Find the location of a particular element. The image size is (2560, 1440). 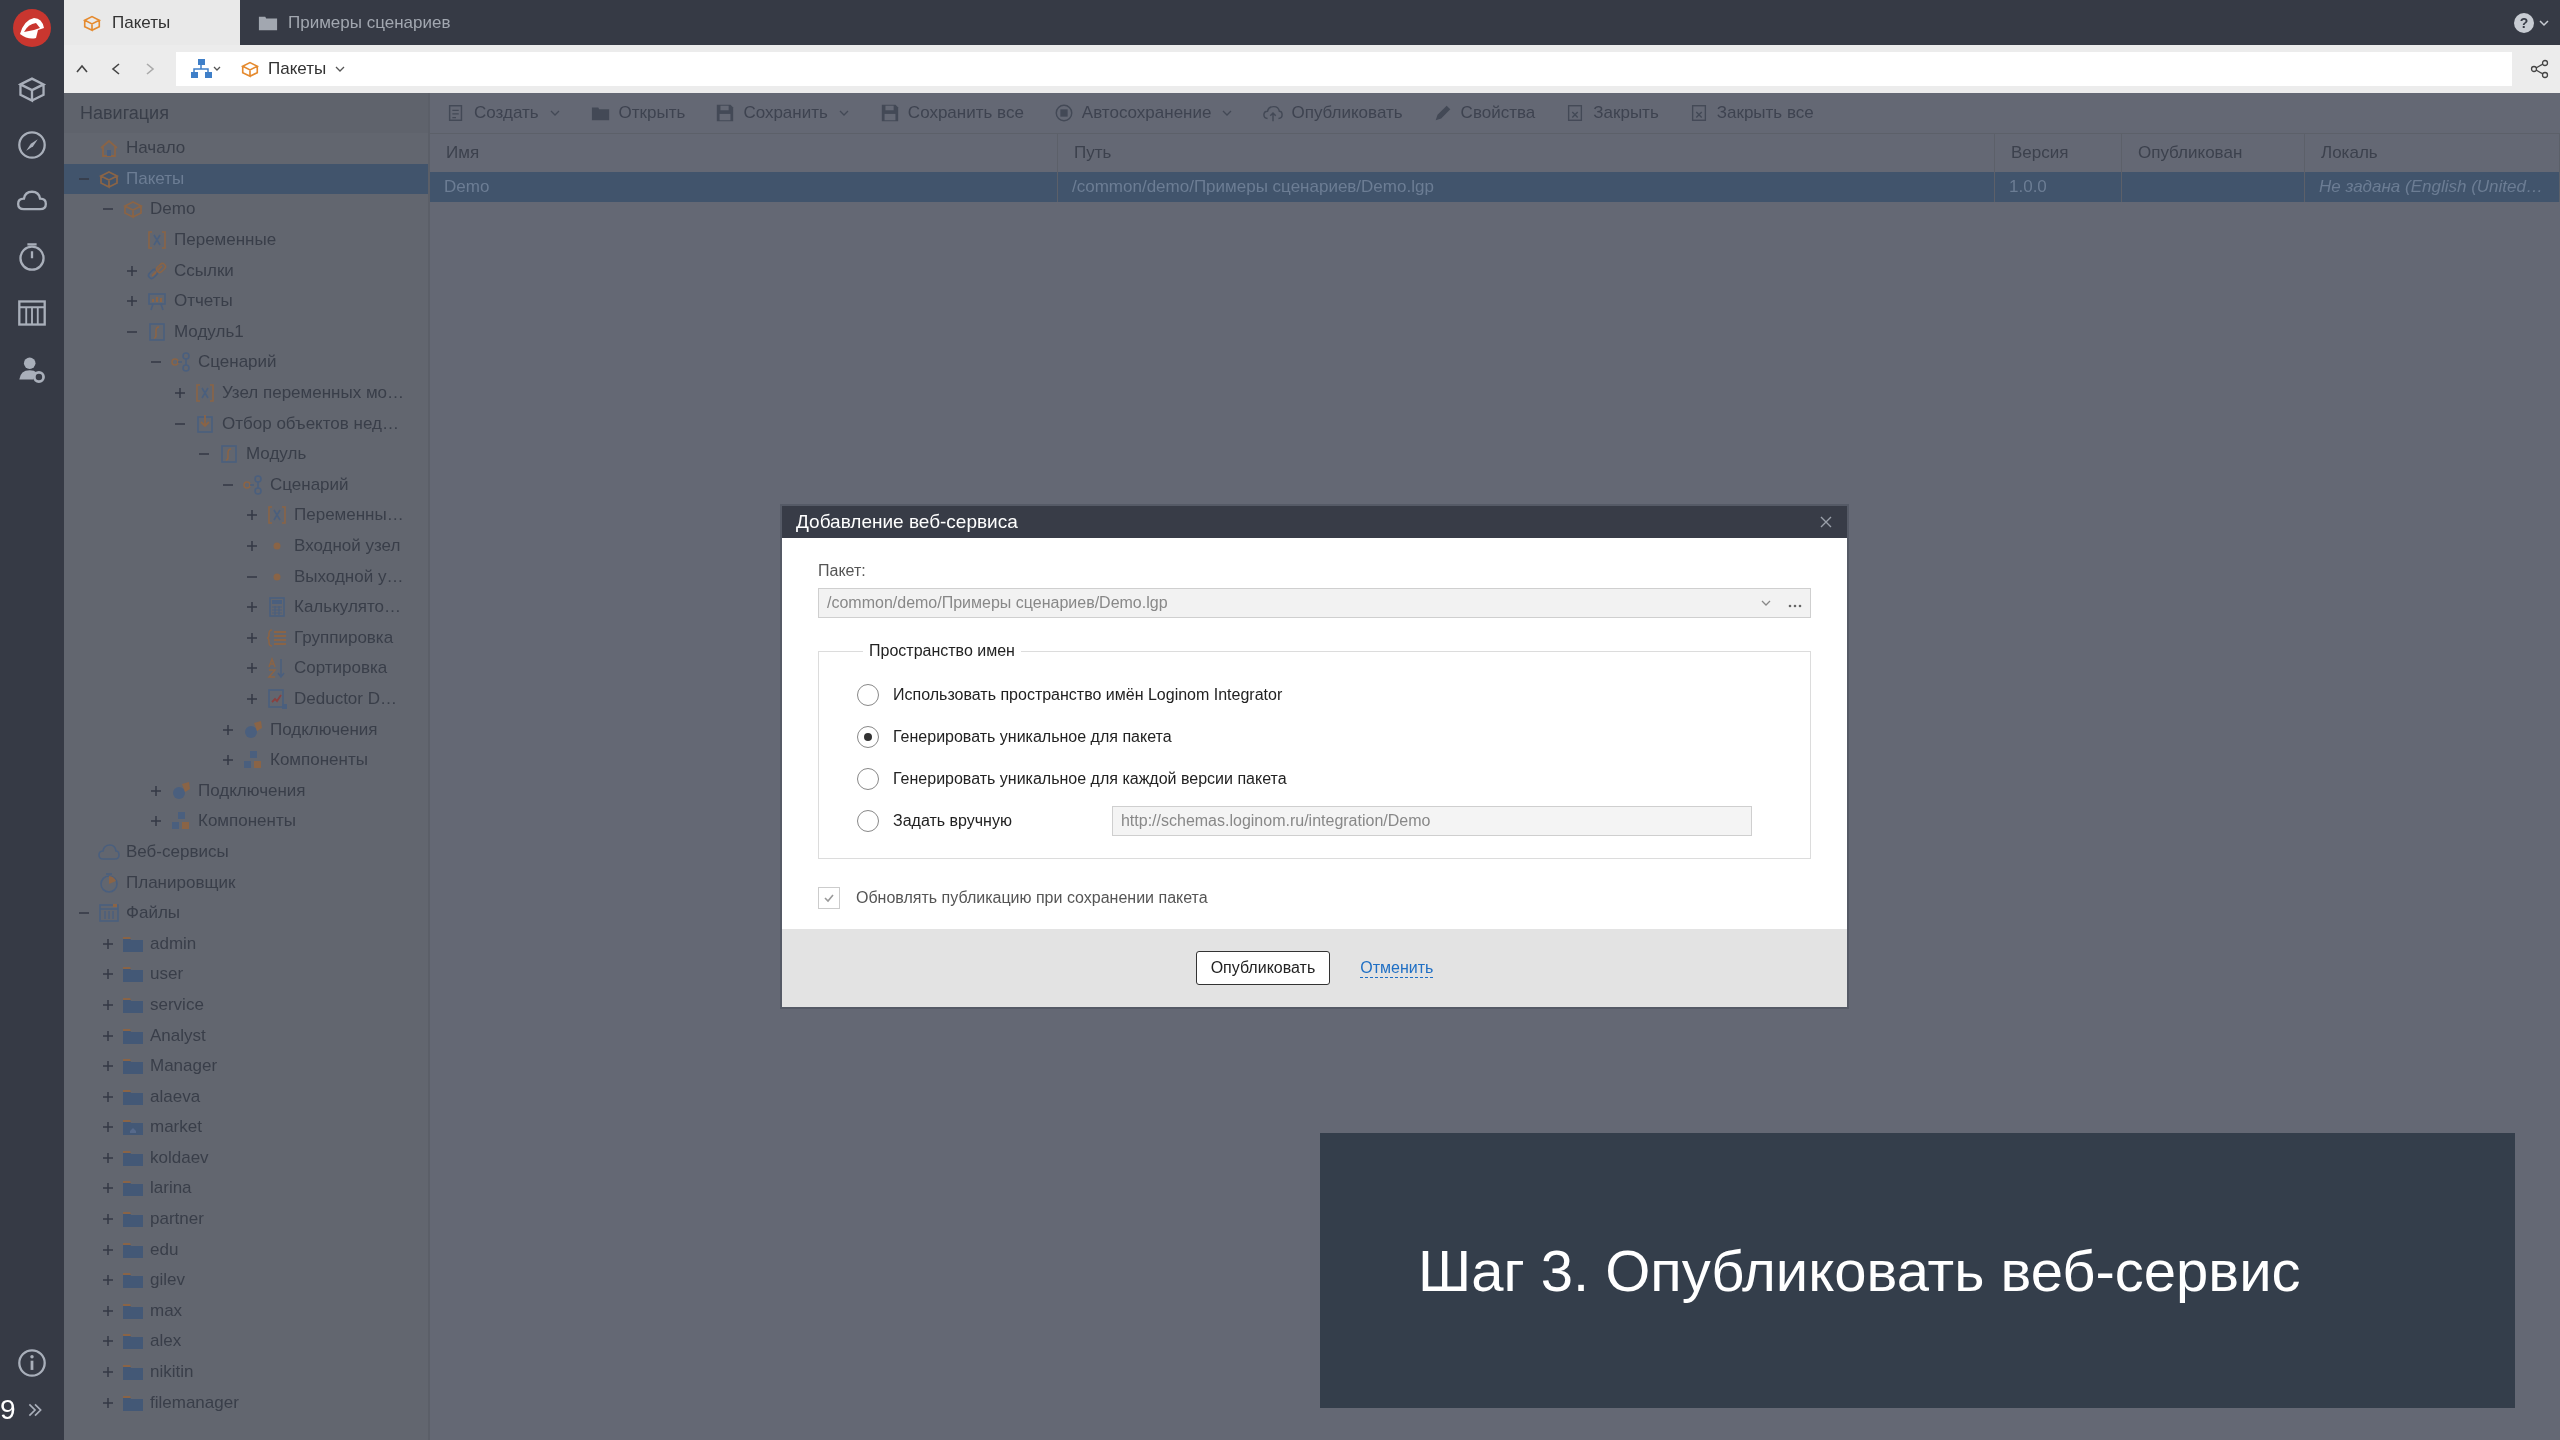

easel-chart-icon is located at coordinates (157, 301).